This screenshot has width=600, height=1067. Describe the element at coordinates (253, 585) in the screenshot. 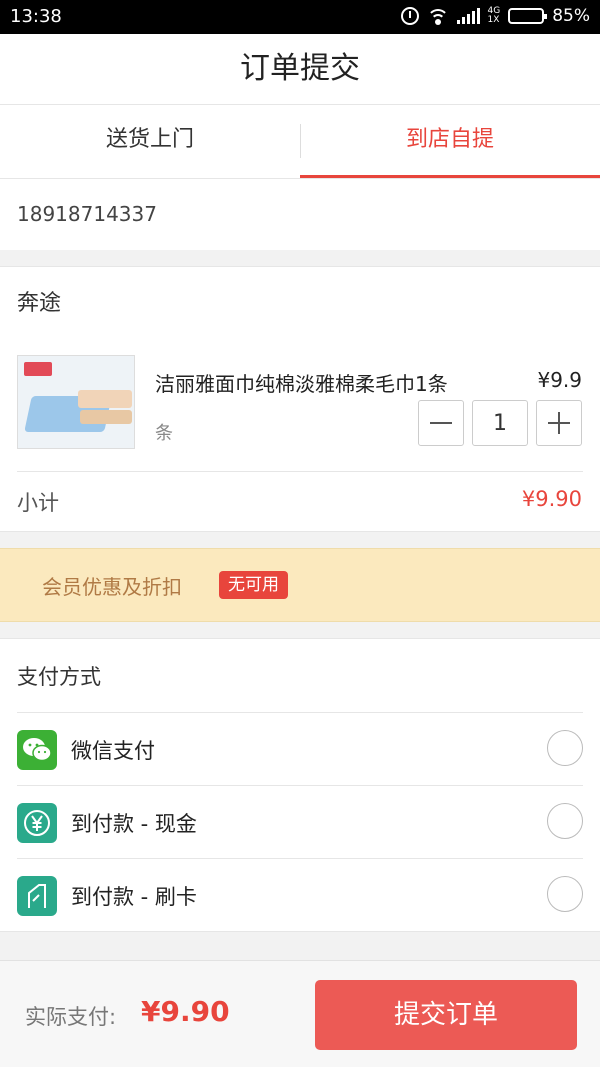

I see `status-badge: 无可用` at that location.